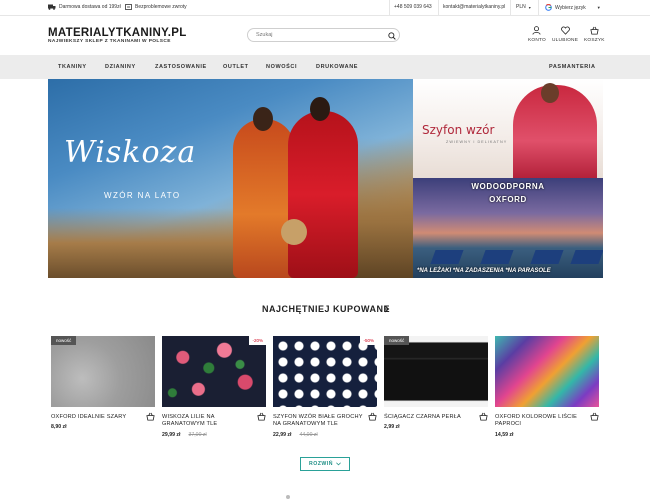  What do you see at coordinates (59, 427) in the screenshot?
I see `price-current: 8,90 zł` at bounding box center [59, 427].